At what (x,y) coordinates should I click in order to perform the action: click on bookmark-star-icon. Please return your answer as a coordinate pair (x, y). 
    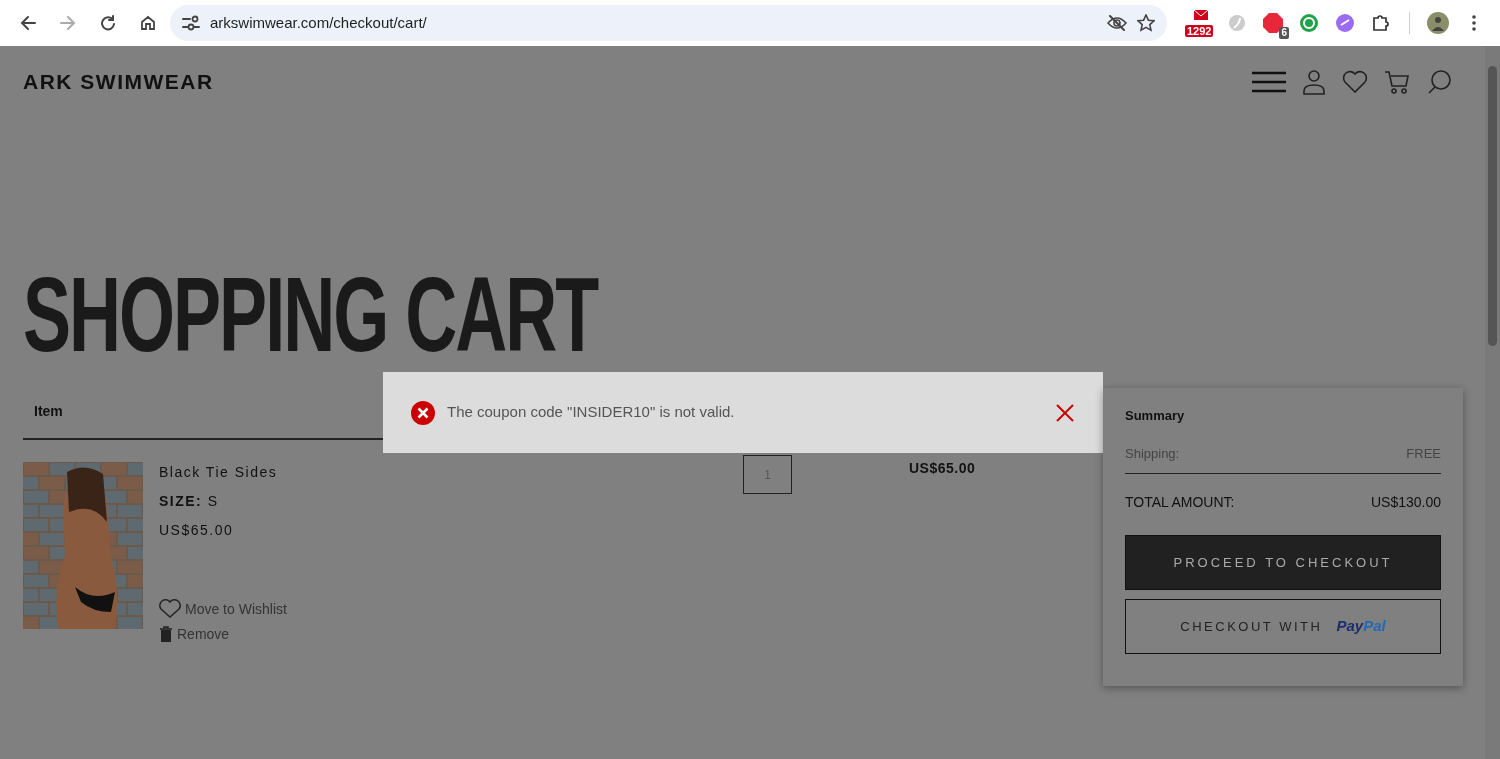
    Looking at the image, I should click on (1146, 23).